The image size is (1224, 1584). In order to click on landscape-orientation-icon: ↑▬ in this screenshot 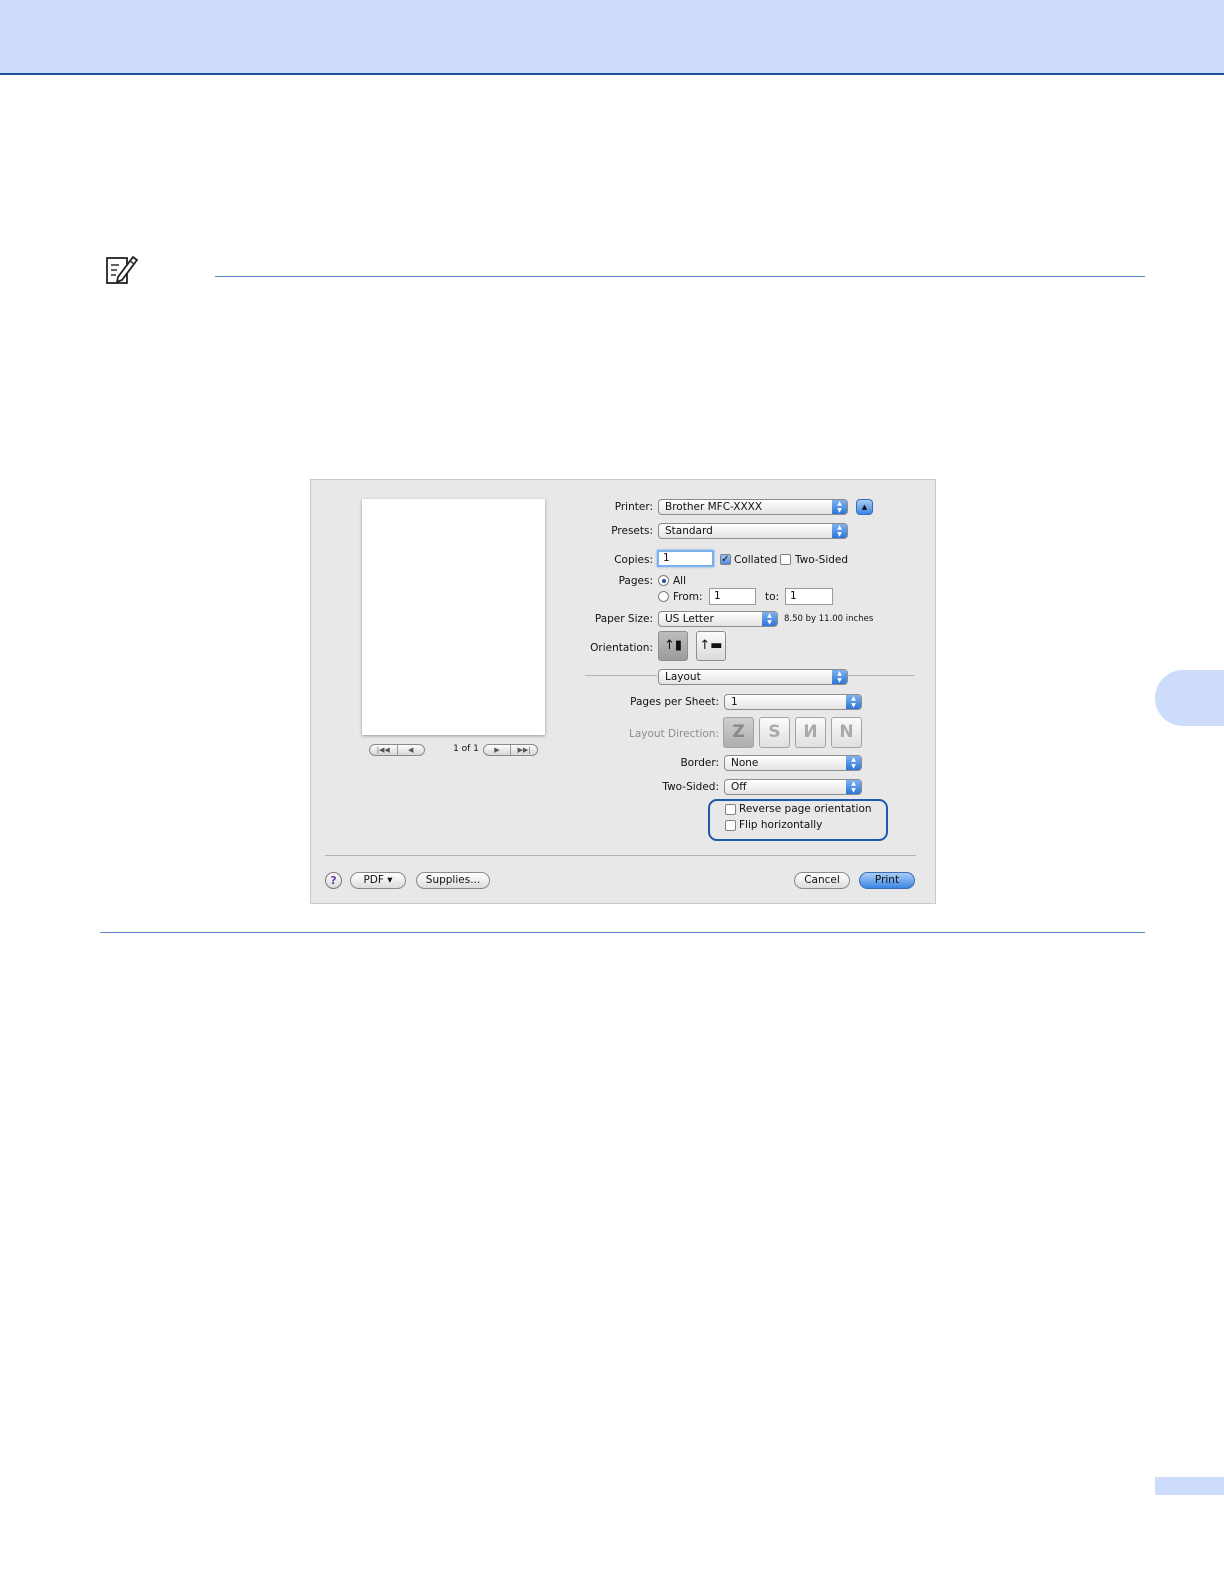, I will do `click(711, 646)`.